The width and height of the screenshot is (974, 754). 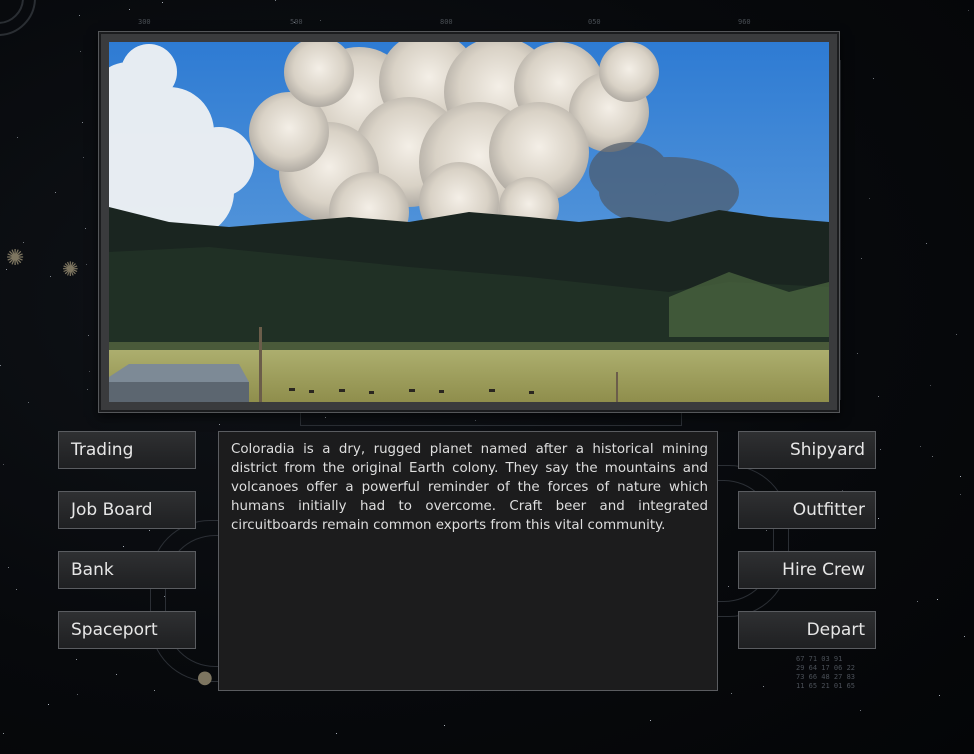 What do you see at coordinates (127, 570) in the screenshot?
I see `bank-button: Bank` at bounding box center [127, 570].